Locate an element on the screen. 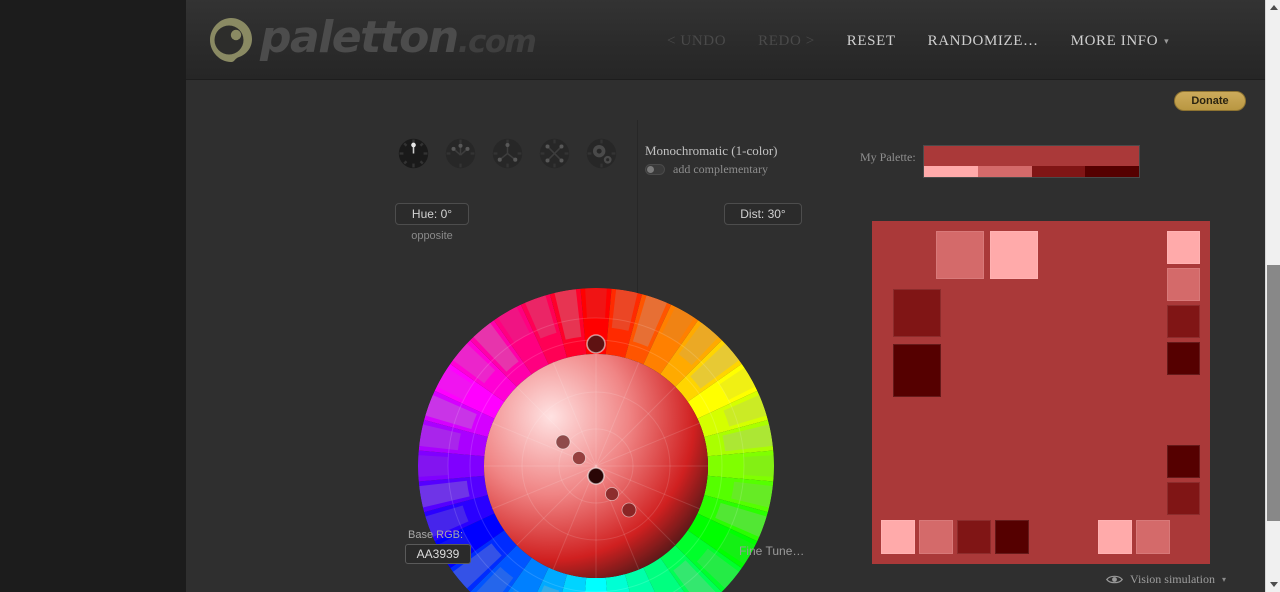 The width and height of the screenshot is (1280, 592). scheme-triad-icon is located at coordinates (507, 153).